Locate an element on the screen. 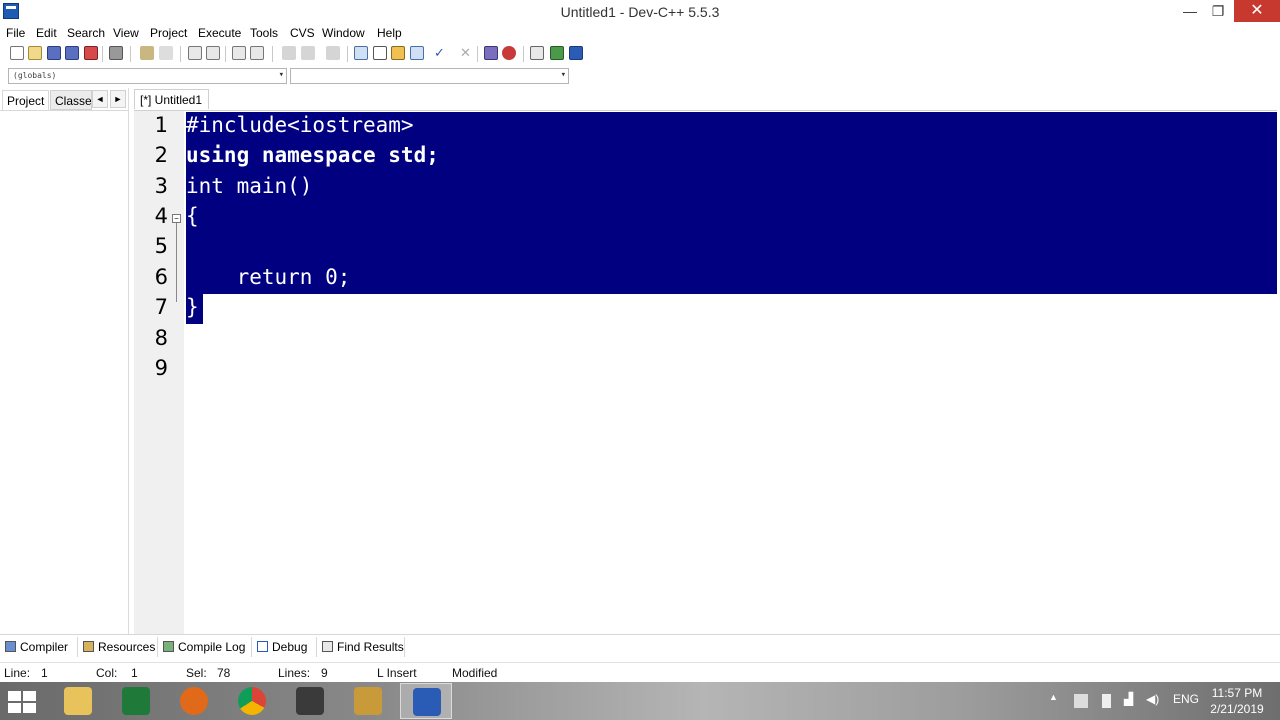  taskbar-file-explorer is located at coordinates (78, 701).